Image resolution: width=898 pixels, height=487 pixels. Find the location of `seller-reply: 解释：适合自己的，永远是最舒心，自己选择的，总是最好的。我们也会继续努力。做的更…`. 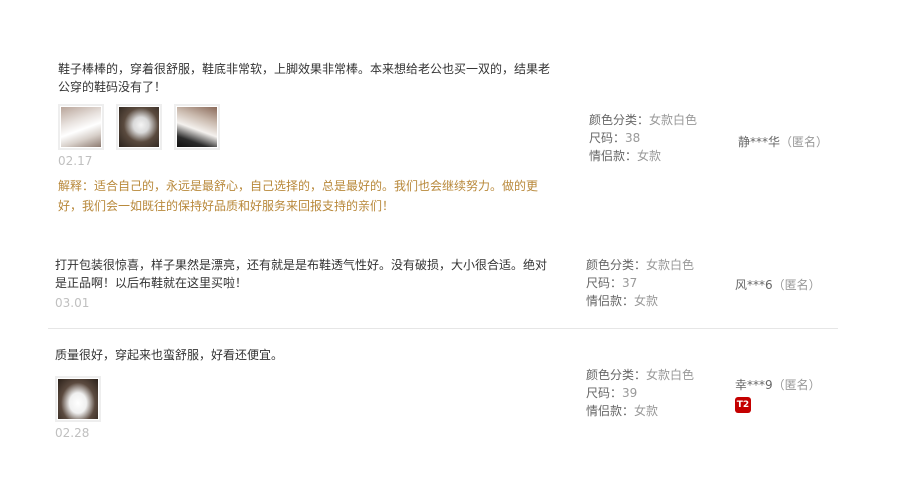

seller-reply: 解释：适合自己的，永远是最舒心，自己选择的，总是最好的。我们也会继续努力。做的更… is located at coordinates (298, 196).